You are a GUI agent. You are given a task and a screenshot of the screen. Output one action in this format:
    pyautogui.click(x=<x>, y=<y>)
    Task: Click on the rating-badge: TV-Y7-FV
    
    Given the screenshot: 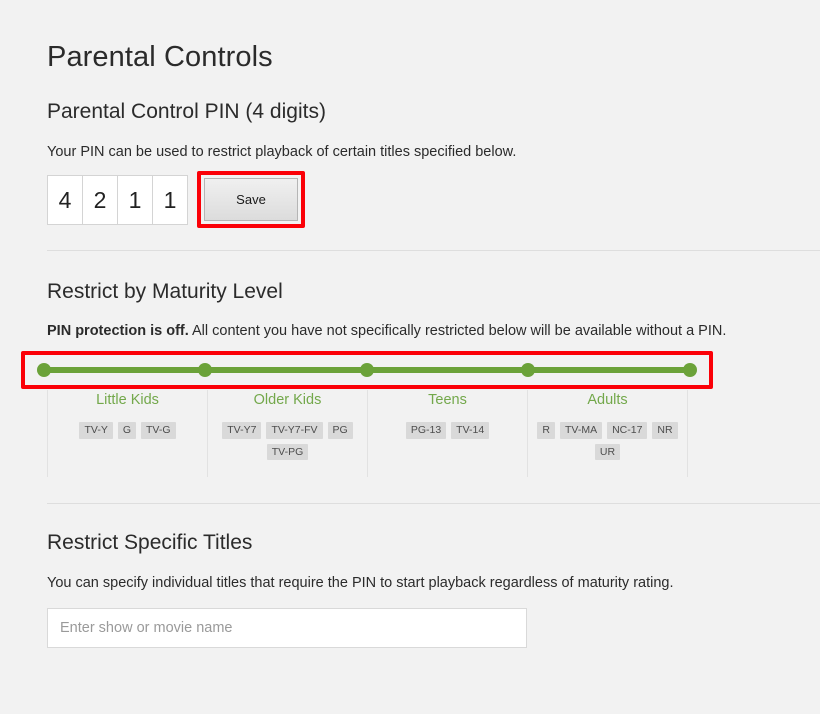 What is the action you would take?
    pyautogui.click(x=294, y=430)
    